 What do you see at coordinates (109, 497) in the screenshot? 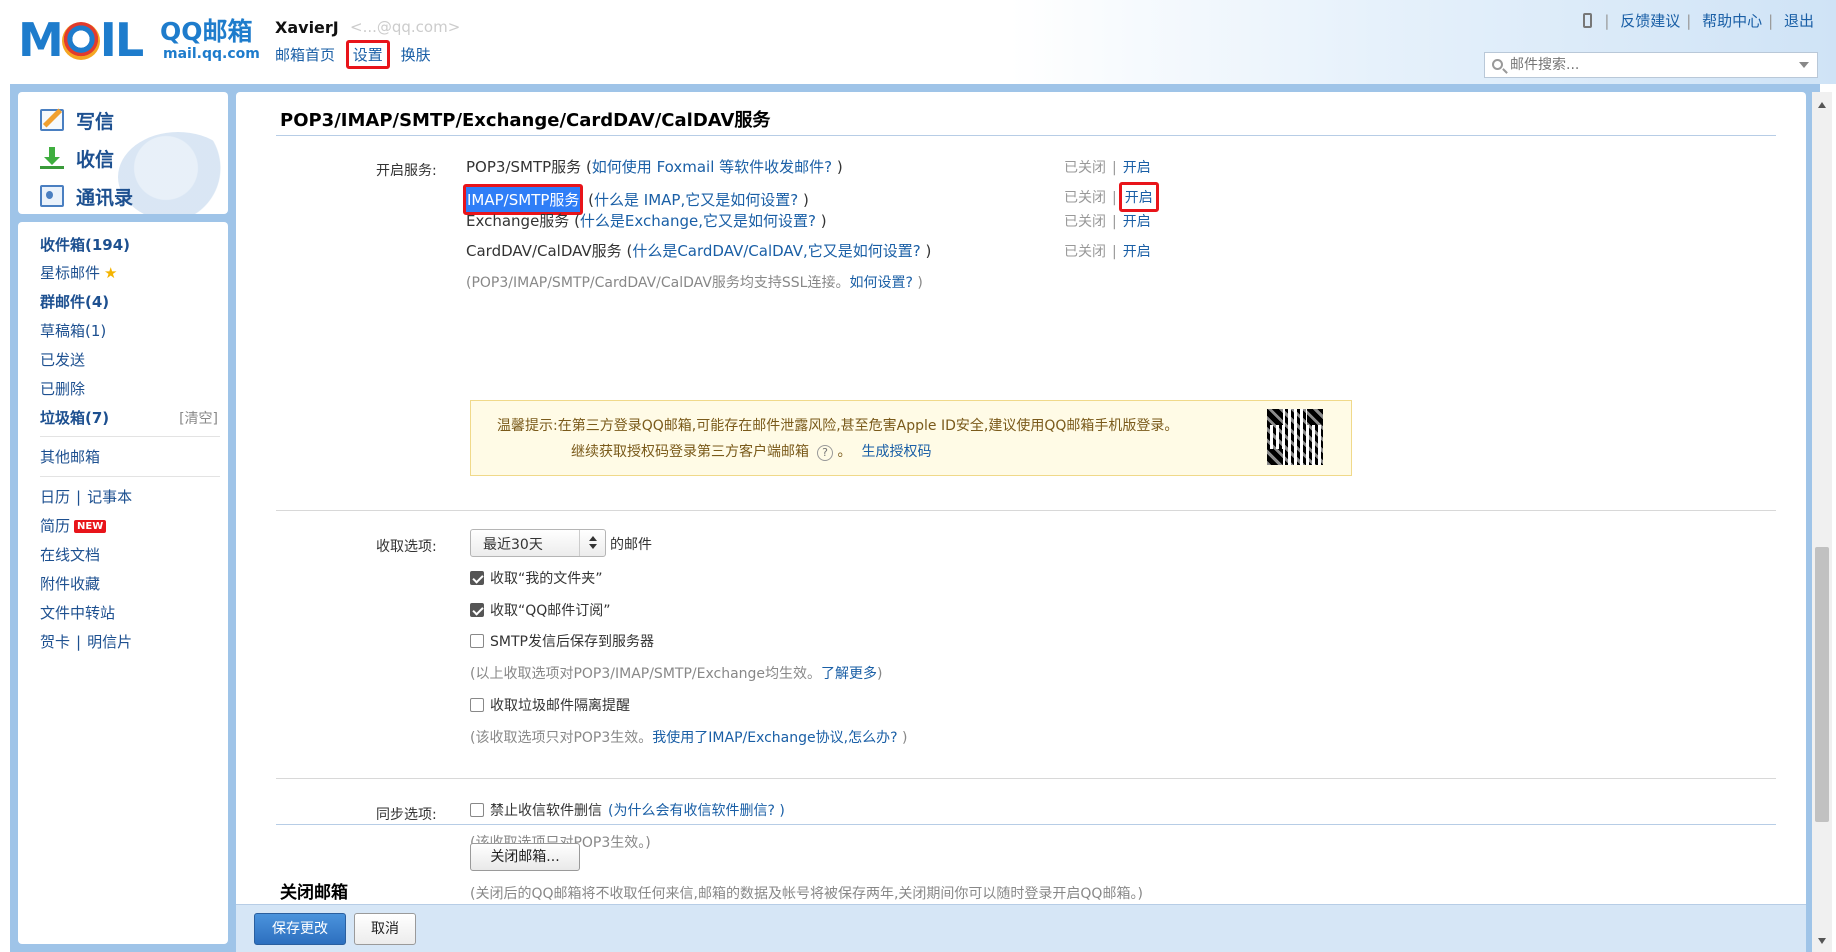
I see `sidebar-item-notes: 记事本` at bounding box center [109, 497].